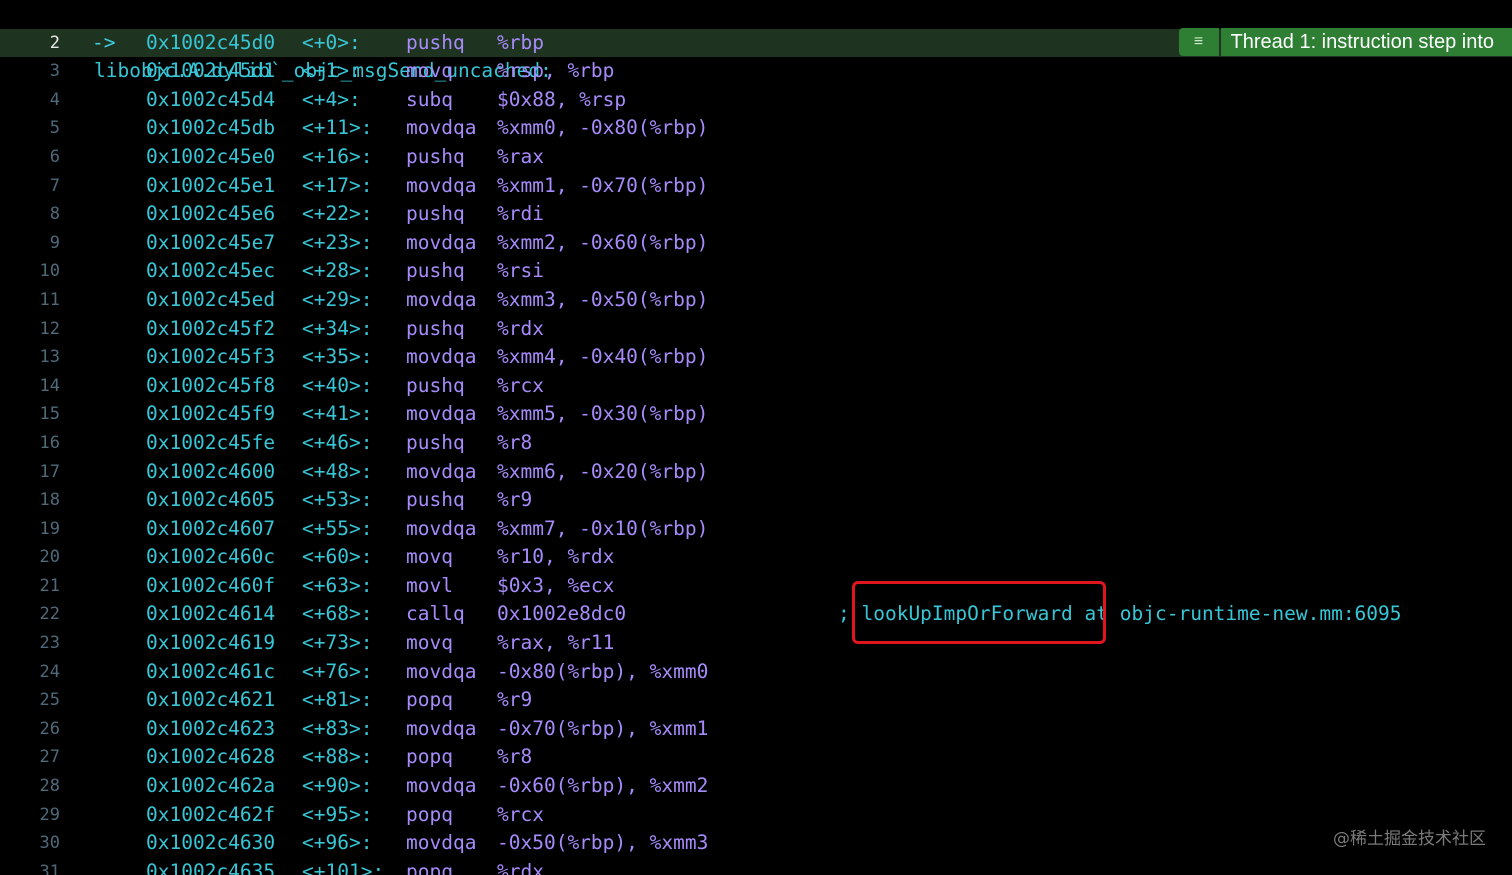 This screenshot has height=875, width=1512. I want to click on instruction-operands: -0x50(%rbp), %xmm3, so click(603, 843).